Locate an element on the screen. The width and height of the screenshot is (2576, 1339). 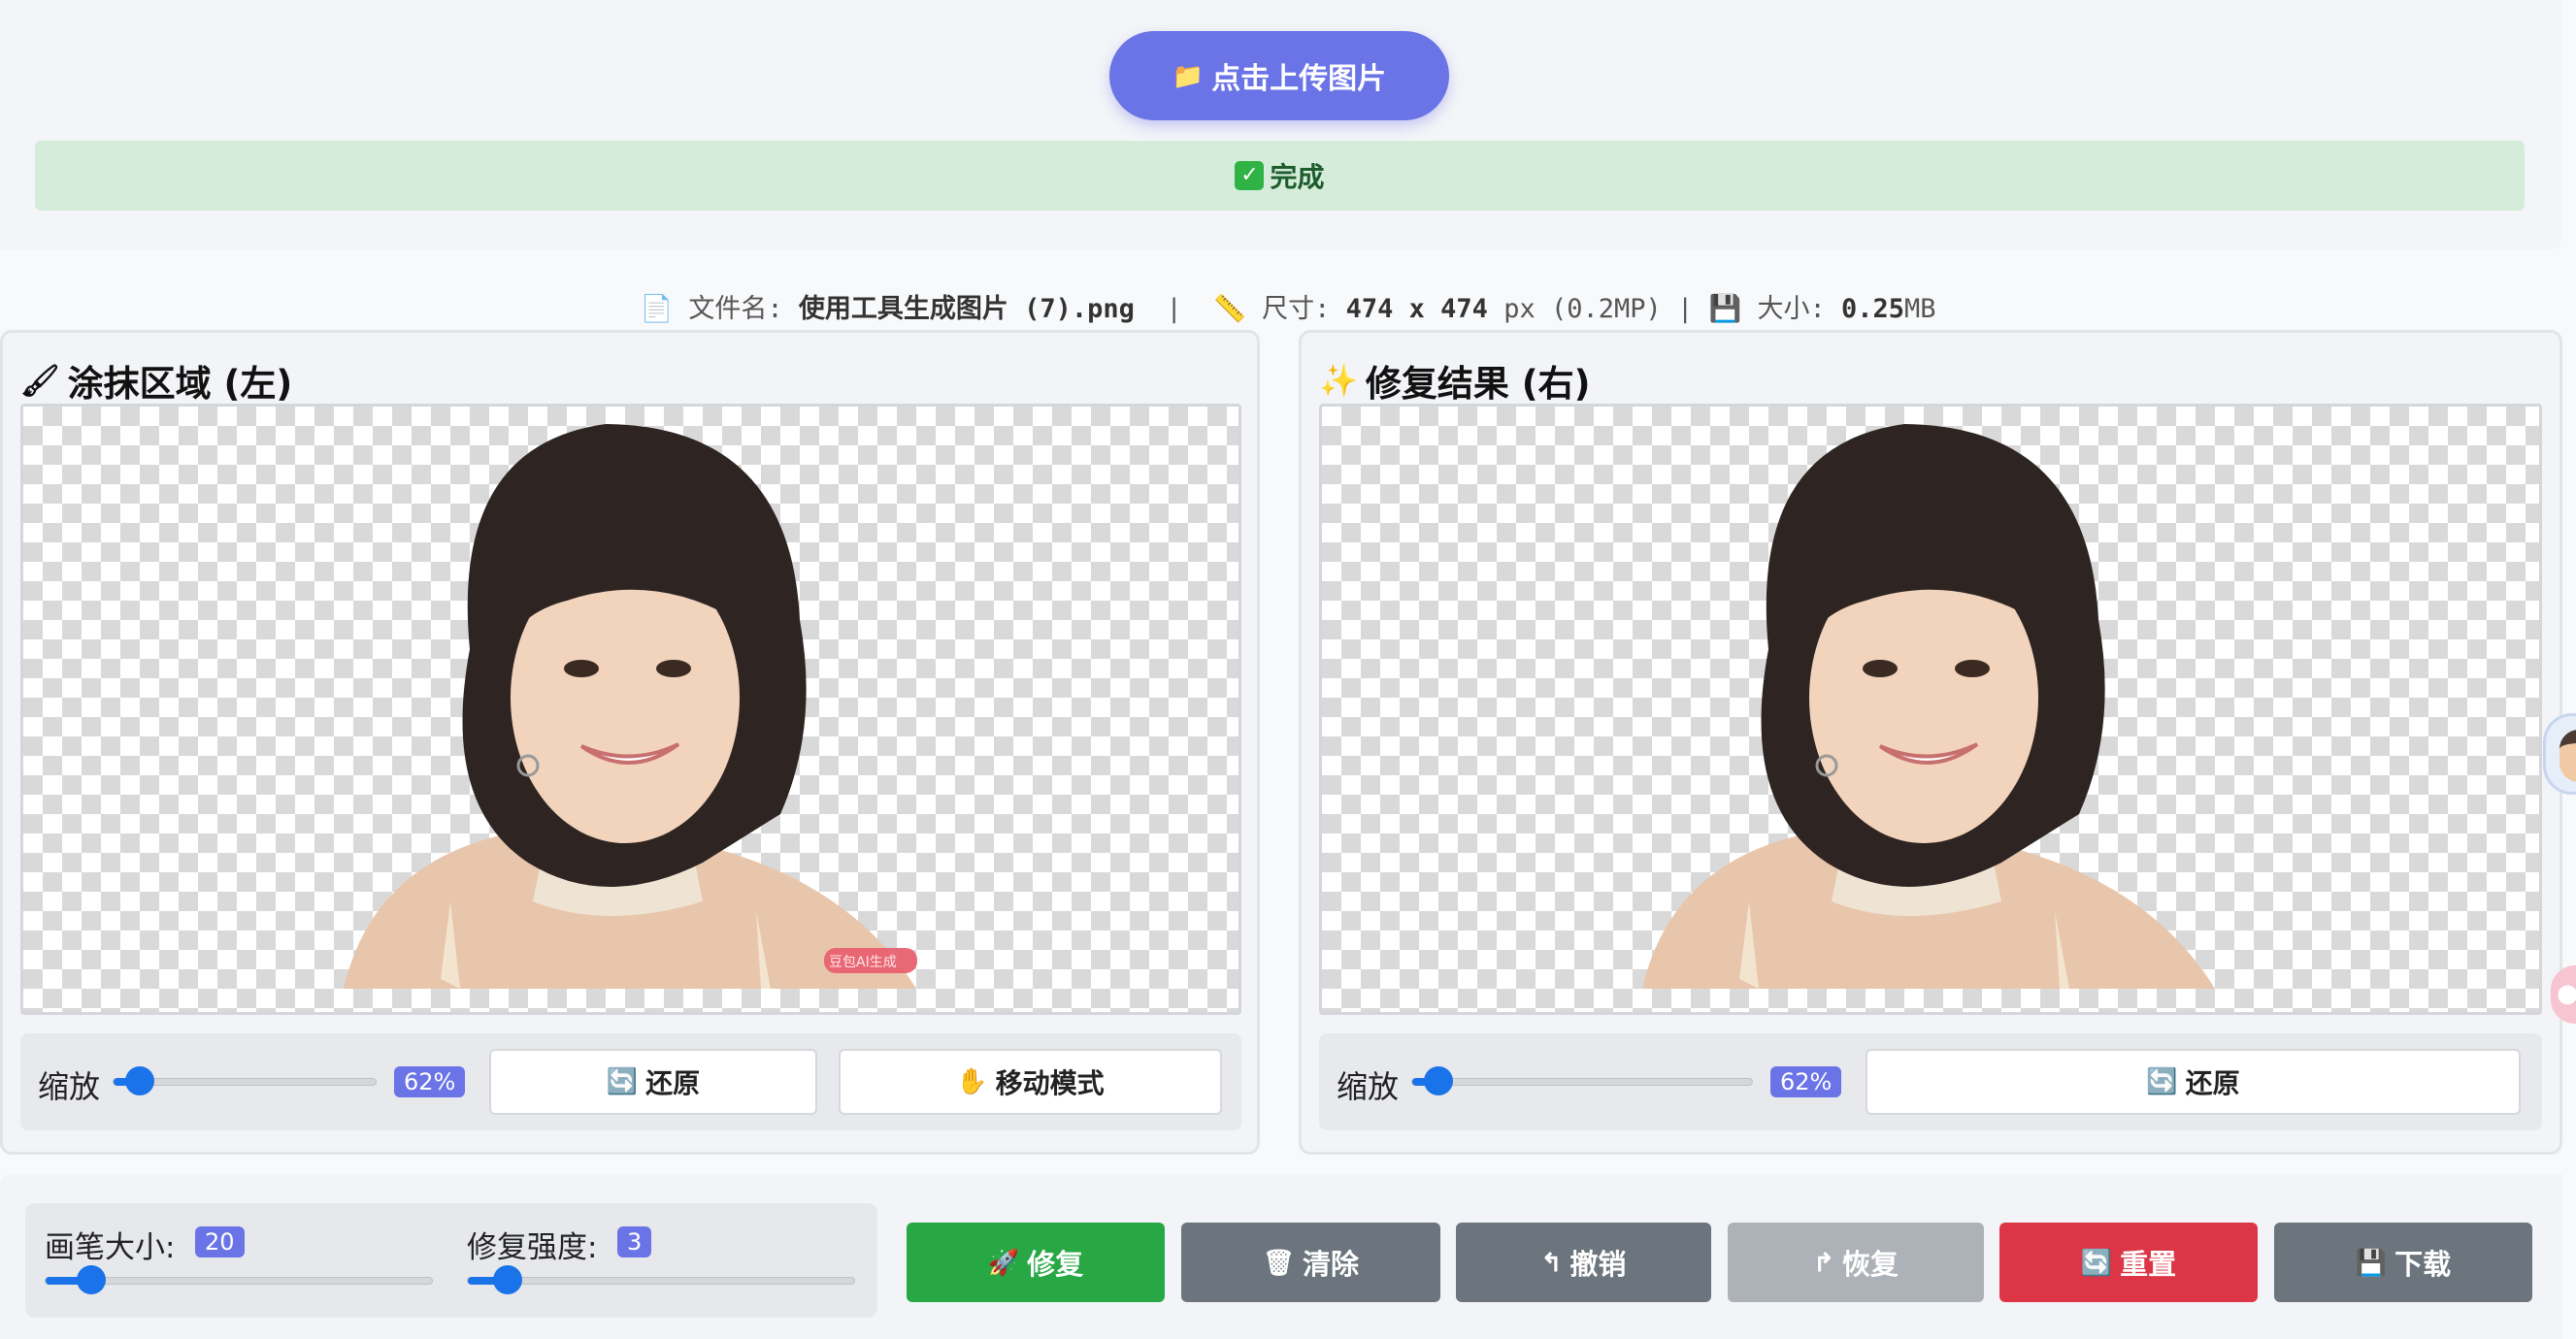
result-zoom-slider is located at coordinates (1582, 1080).